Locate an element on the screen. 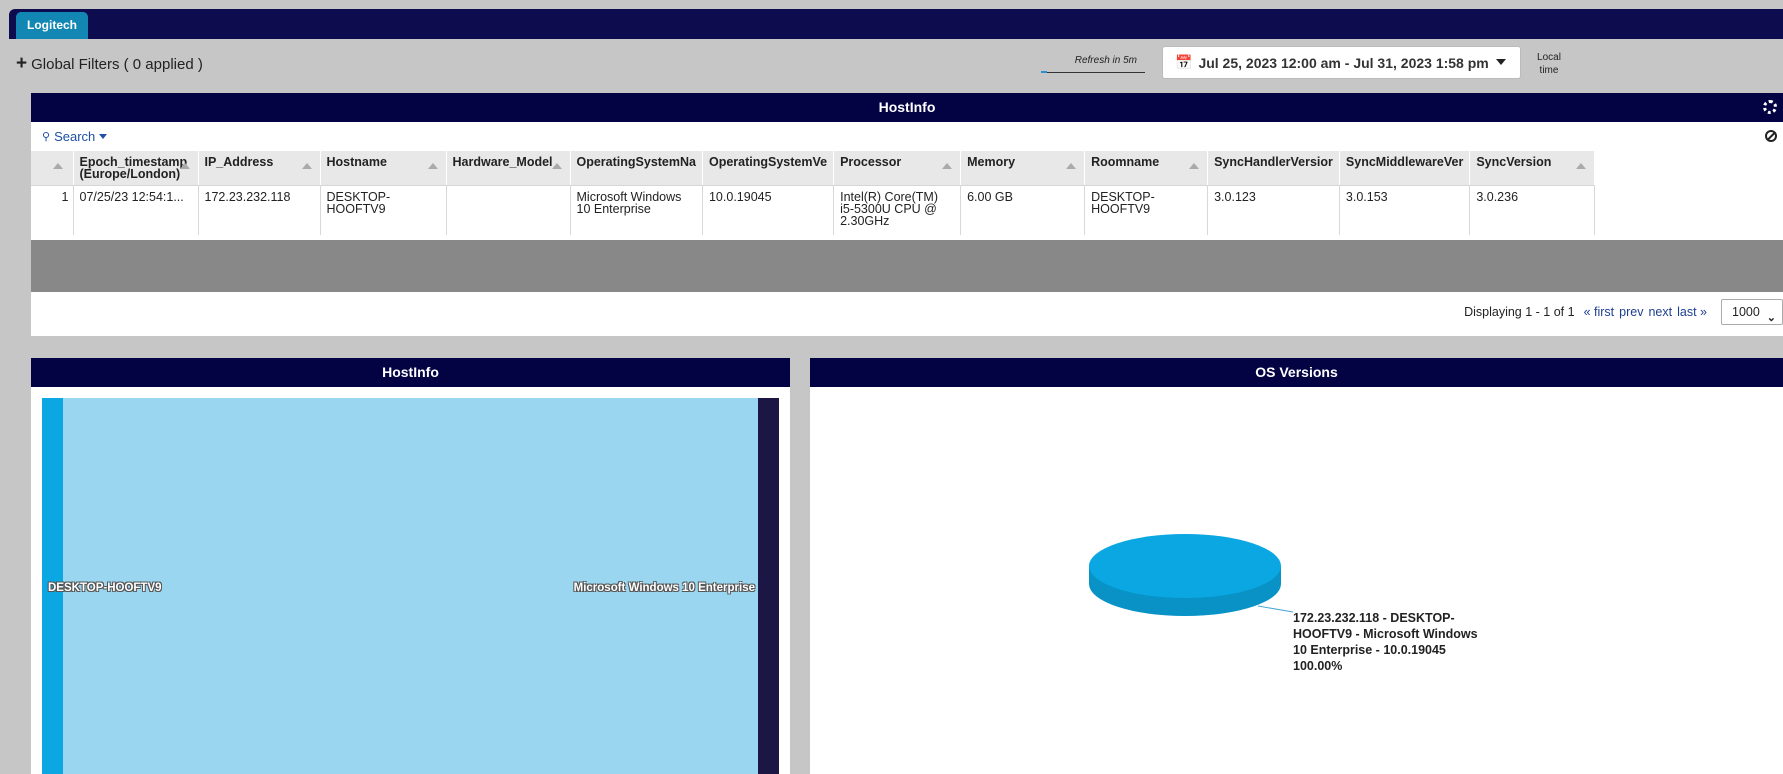 This screenshot has width=1783, height=774. column-header-roomname: Roomname is located at coordinates (1146, 168).